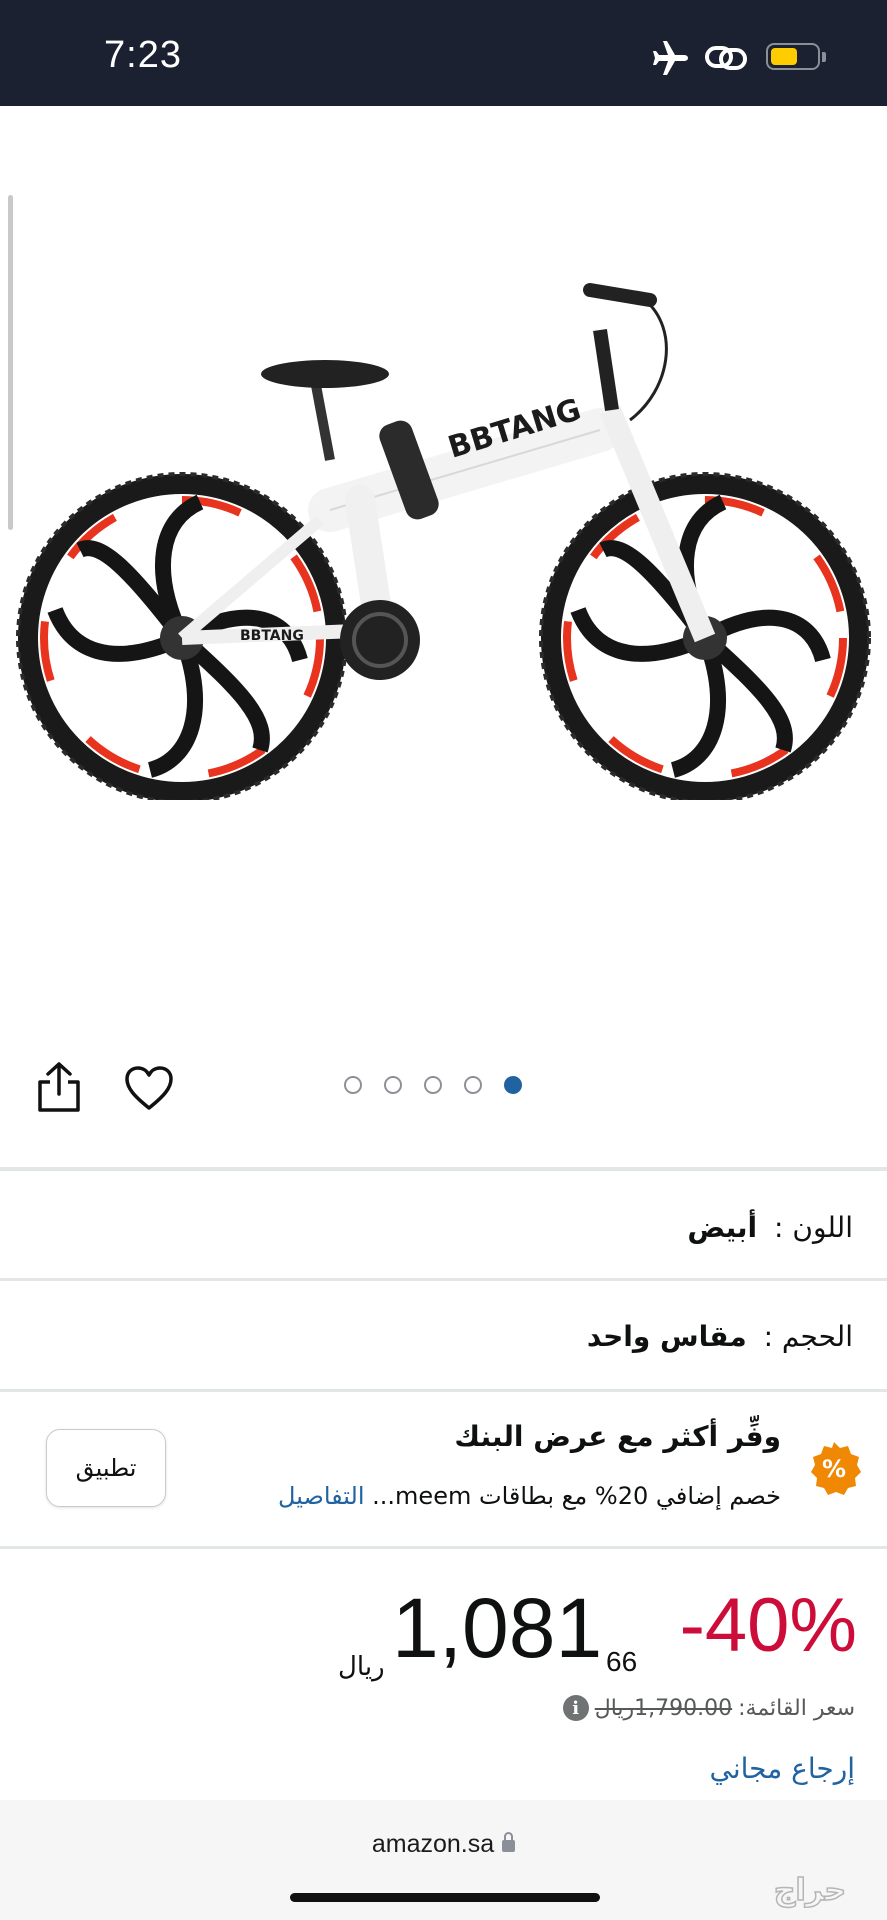 Image resolution: width=887 pixels, height=1920 pixels. Describe the element at coordinates (497, 1628) in the screenshot. I see `price-whole: 1,081` at that location.